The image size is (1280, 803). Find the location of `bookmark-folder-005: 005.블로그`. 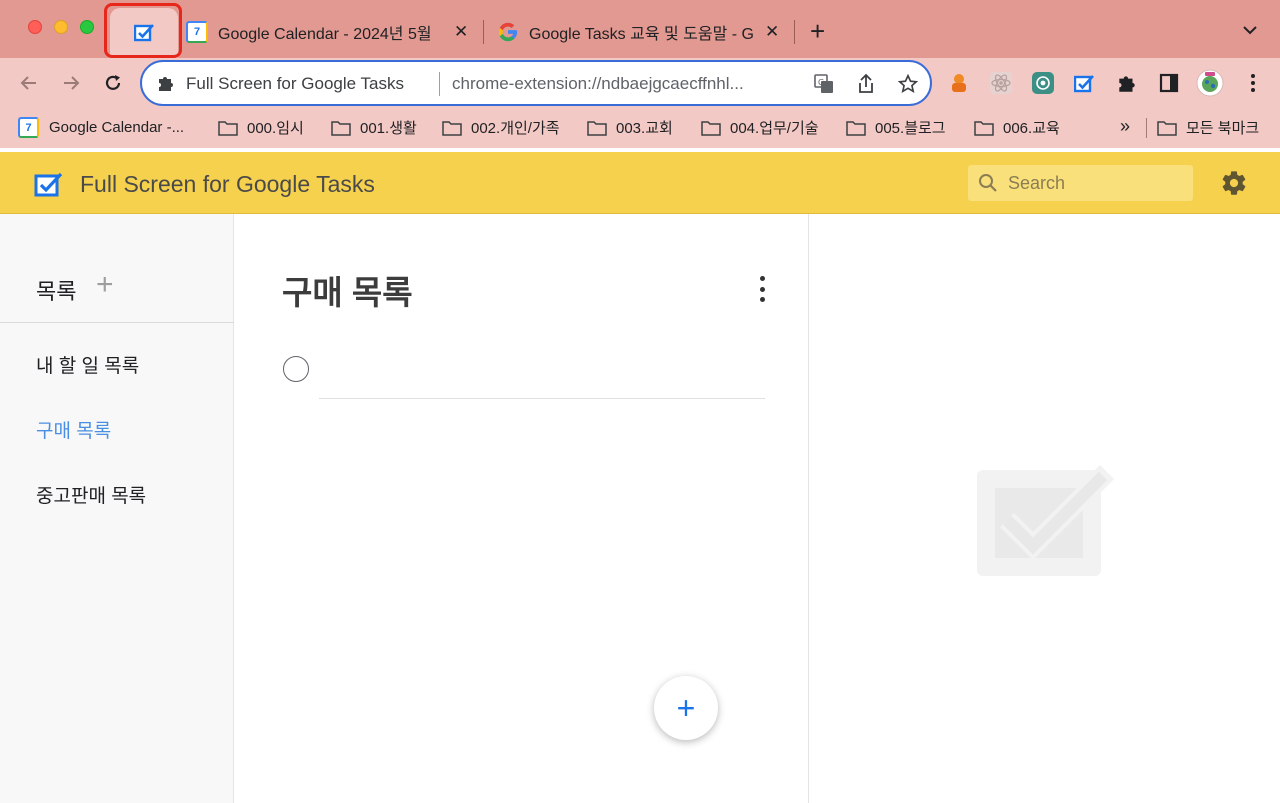

bookmark-folder-005: 005.블로그 is located at coordinates (896, 127).